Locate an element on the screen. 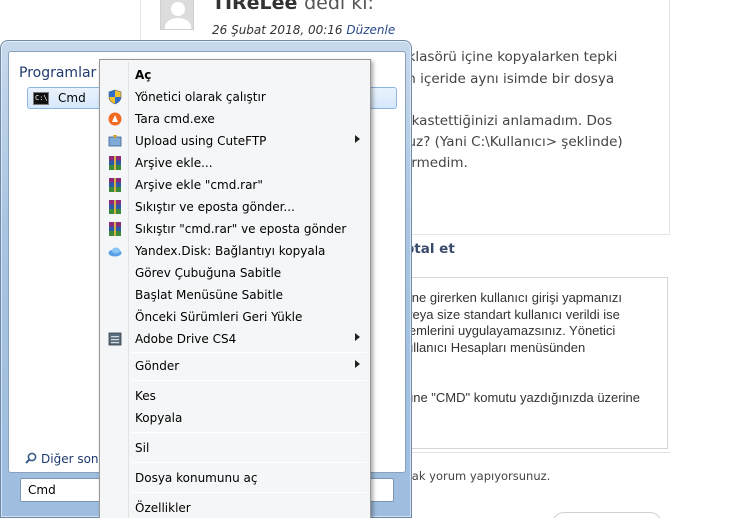 This screenshot has height=518, width=756. menu-item-label: Görev Çubuğuna Sabitle is located at coordinates (208, 273).